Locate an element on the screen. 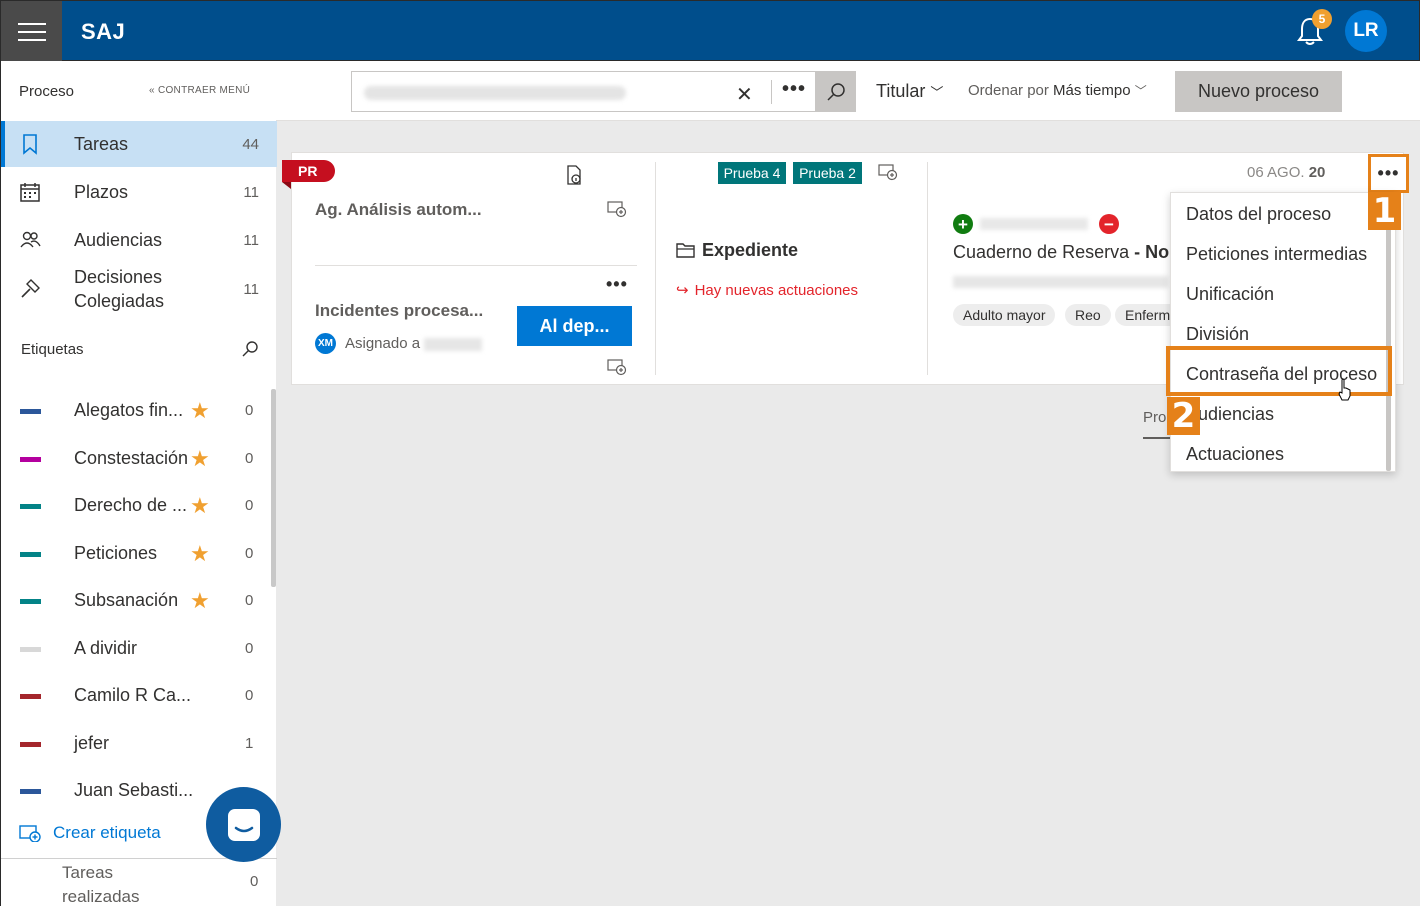 The width and height of the screenshot is (1420, 906). hand-cursor-icon is located at coordinates (1344, 389).